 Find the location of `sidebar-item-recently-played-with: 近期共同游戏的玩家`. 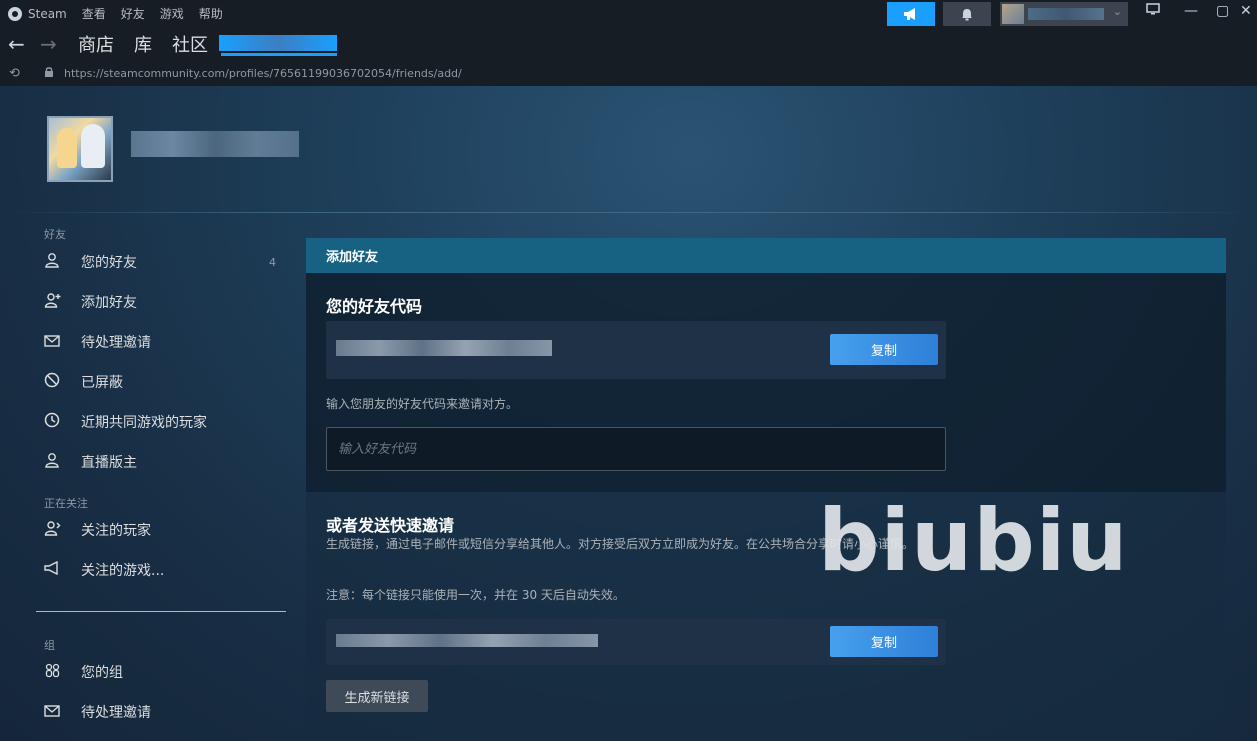

sidebar-item-recently-played-with: 近期共同游戏的玩家 is located at coordinates (164, 422).